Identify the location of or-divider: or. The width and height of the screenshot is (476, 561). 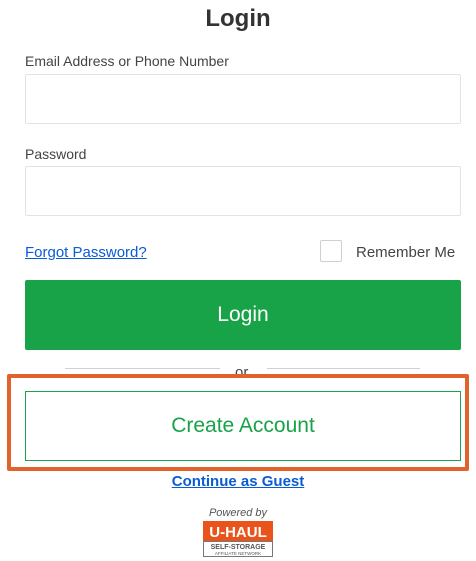
(242, 368).